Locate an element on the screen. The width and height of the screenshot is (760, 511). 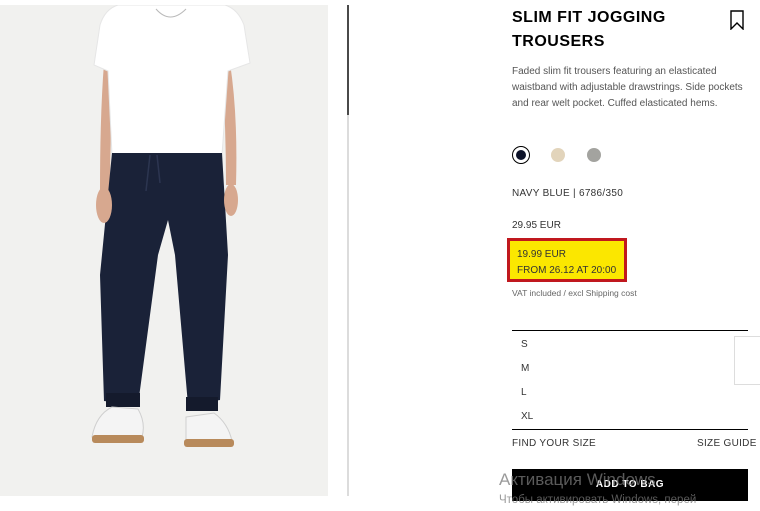
size-option-xl: XL is located at coordinates (527, 416).